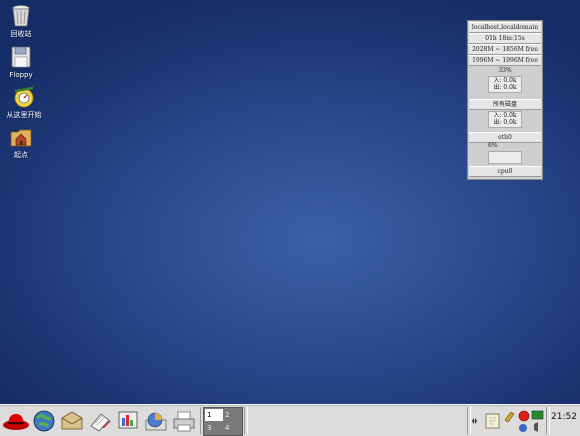 This screenshot has height=436, width=580. What do you see at coordinates (505, 38) in the screenshot?
I see `monitor-uptime: 01h 18m:15s` at bounding box center [505, 38].